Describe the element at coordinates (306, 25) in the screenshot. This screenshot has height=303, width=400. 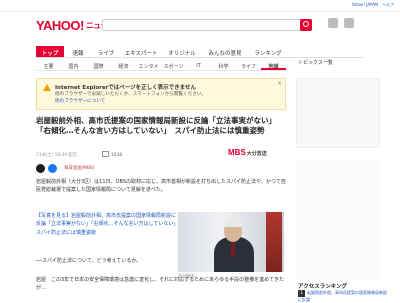
I see `search-icon` at that location.